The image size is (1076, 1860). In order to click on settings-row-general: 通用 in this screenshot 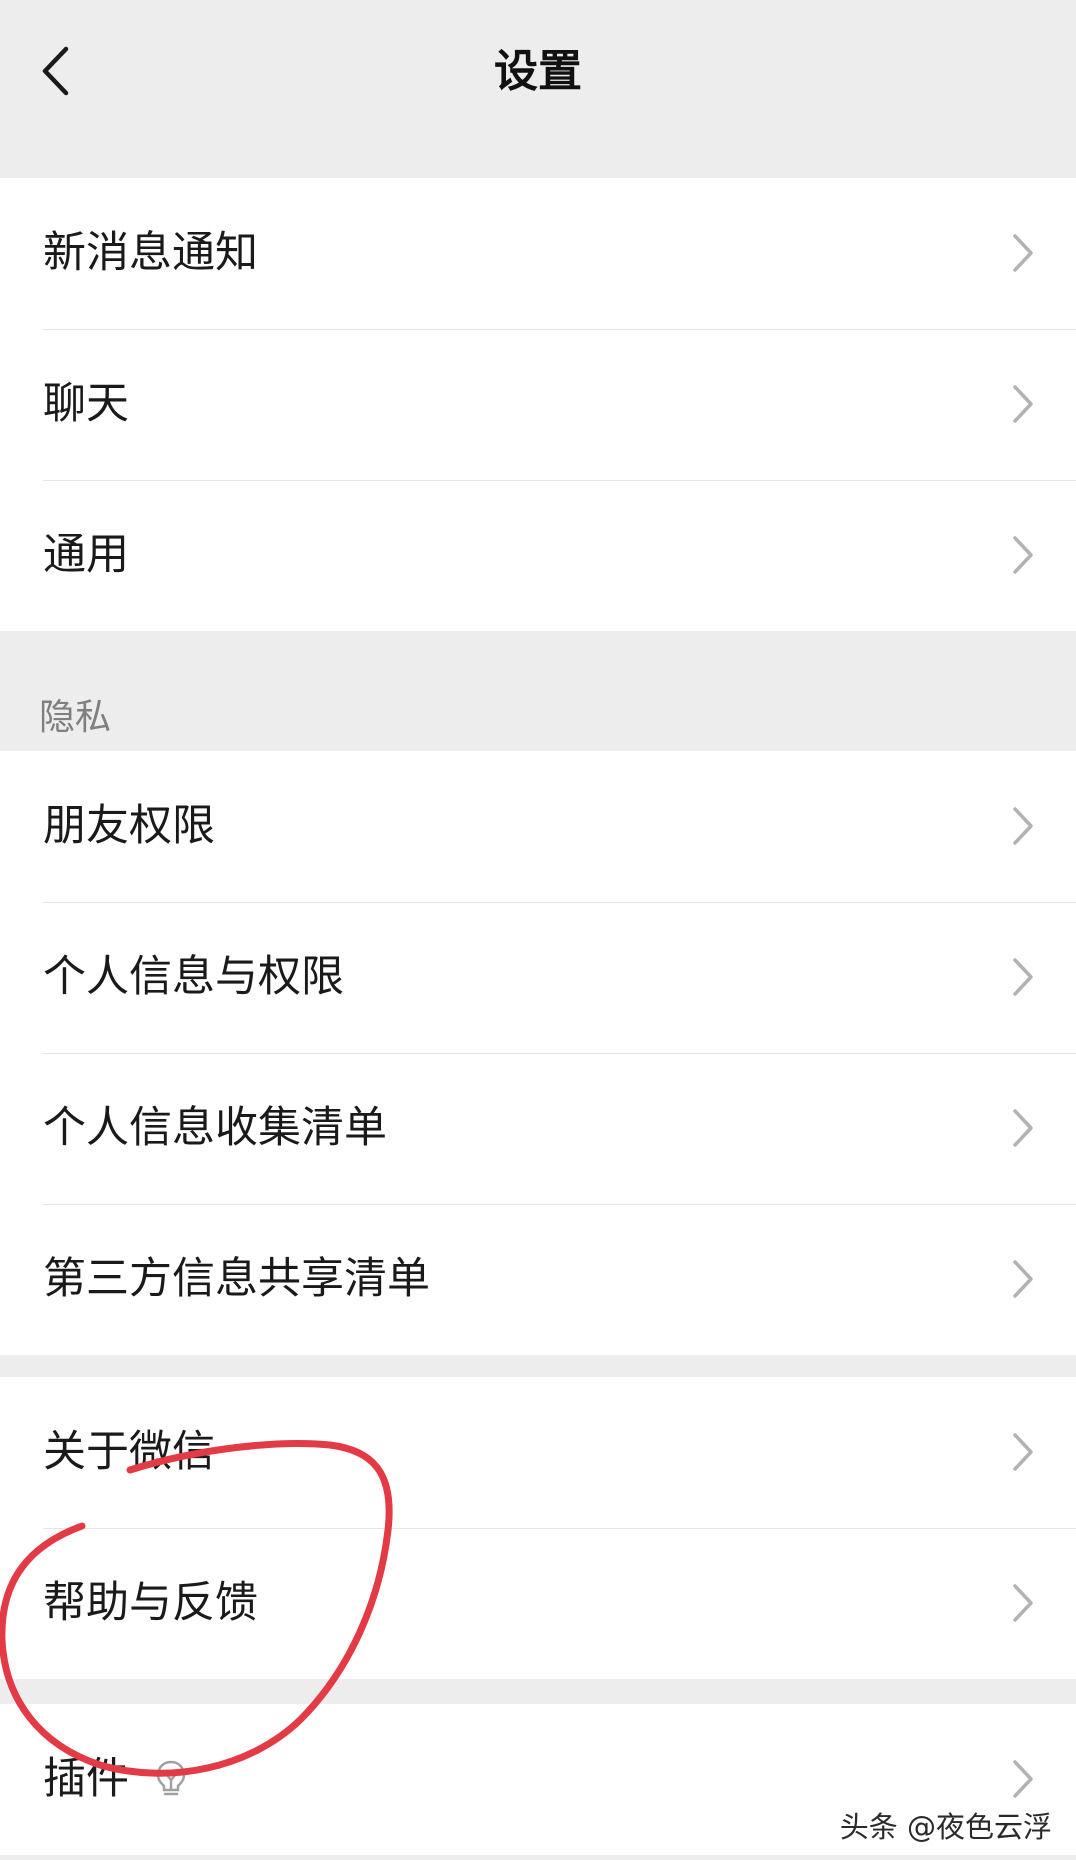, I will do `click(538, 555)`.